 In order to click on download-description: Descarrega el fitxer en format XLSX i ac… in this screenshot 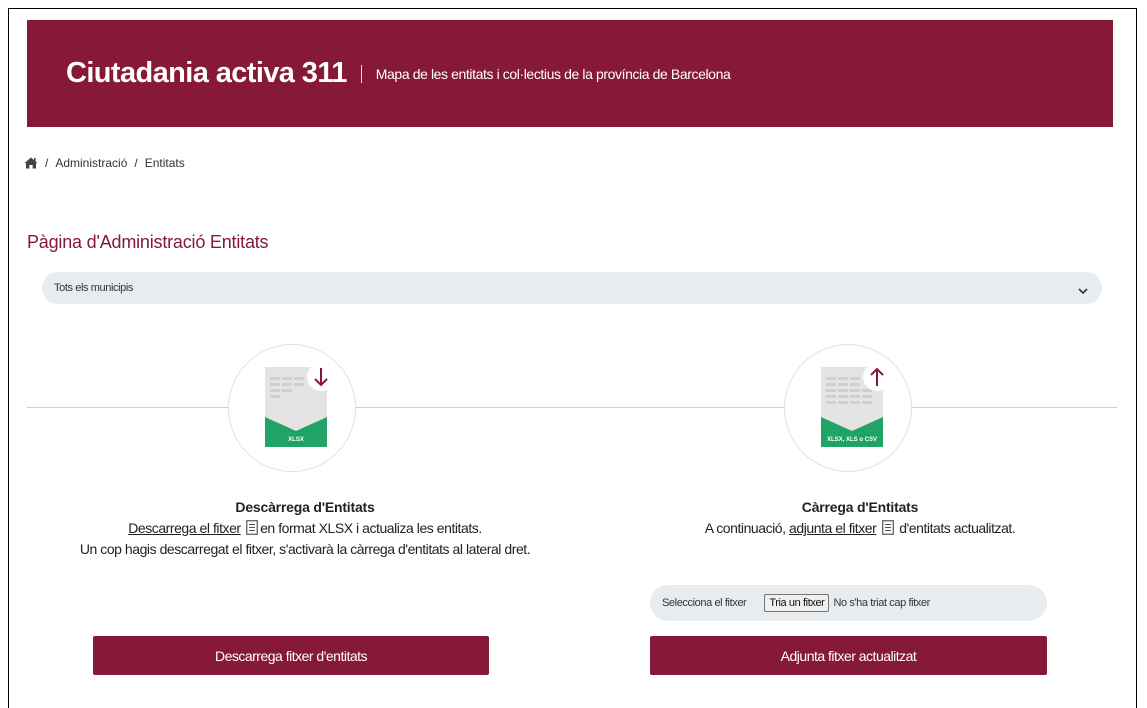, I will do `click(305, 539)`.